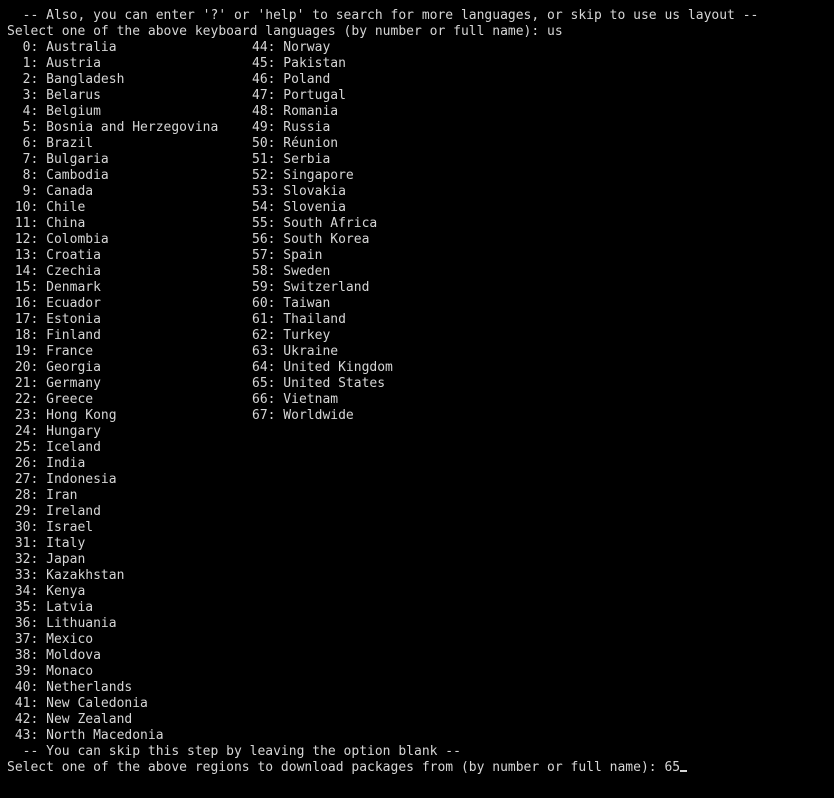 The width and height of the screenshot is (834, 798). What do you see at coordinates (417, 192) in the screenshot?
I see `region-row: 9: Canada 53: Slovakia` at bounding box center [417, 192].